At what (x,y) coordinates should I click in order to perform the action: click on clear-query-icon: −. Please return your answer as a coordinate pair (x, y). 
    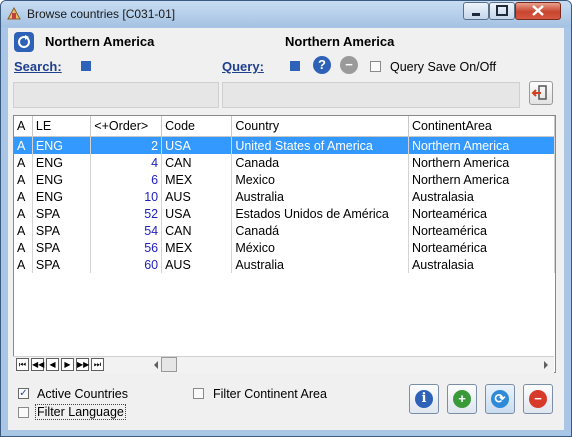
    Looking at the image, I should click on (349, 65).